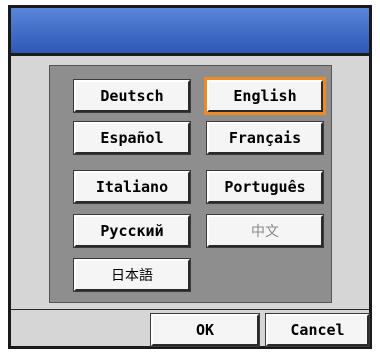  I want to click on language-button-japanese: 日本語, so click(132, 275).